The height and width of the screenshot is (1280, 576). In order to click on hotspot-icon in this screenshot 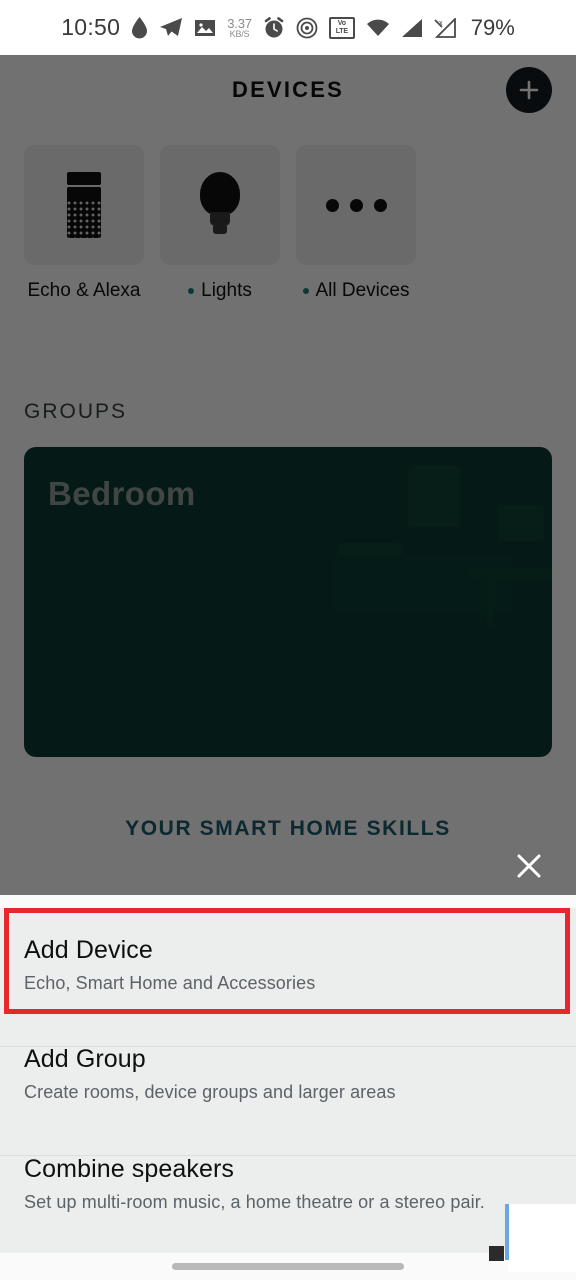, I will do `click(307, 28)`.